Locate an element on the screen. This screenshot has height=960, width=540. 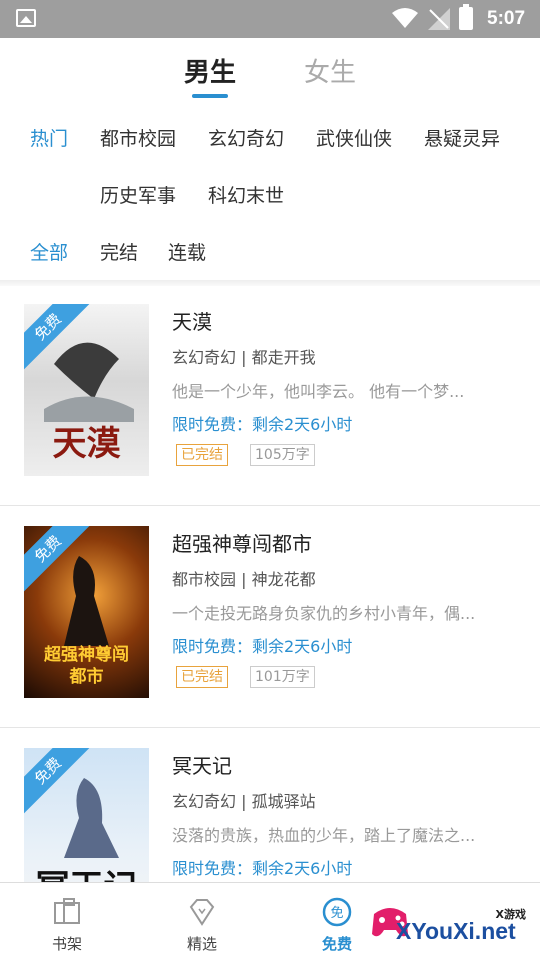
nav-bookshelf: 书架 is located at coordinates (67, 921).